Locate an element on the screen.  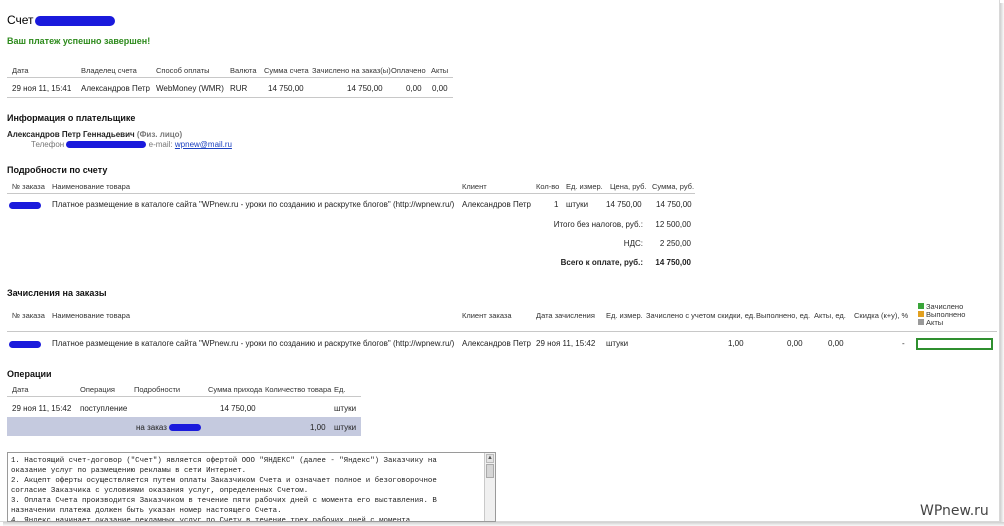
summary-owner: Александров Петр is located at coordinates (115, 88).